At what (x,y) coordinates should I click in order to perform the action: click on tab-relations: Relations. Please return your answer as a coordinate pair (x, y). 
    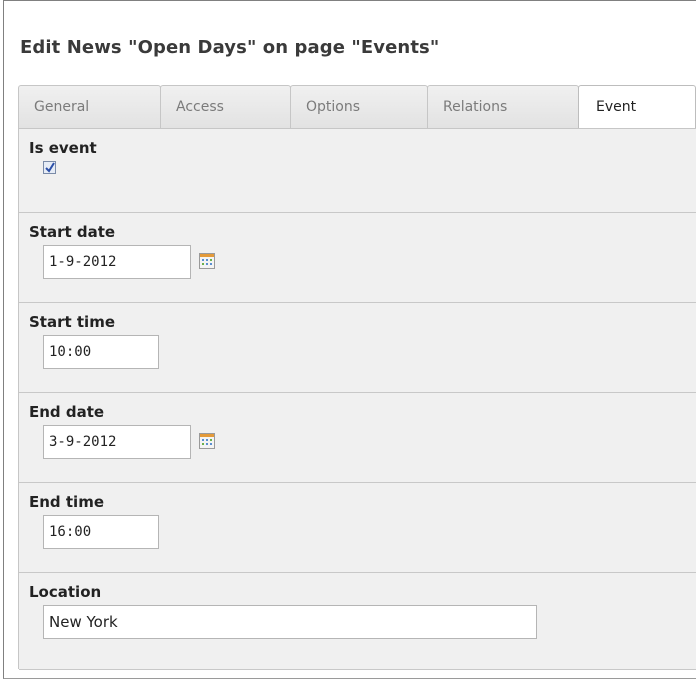
    Looking at the image, I should click on (503, 106).